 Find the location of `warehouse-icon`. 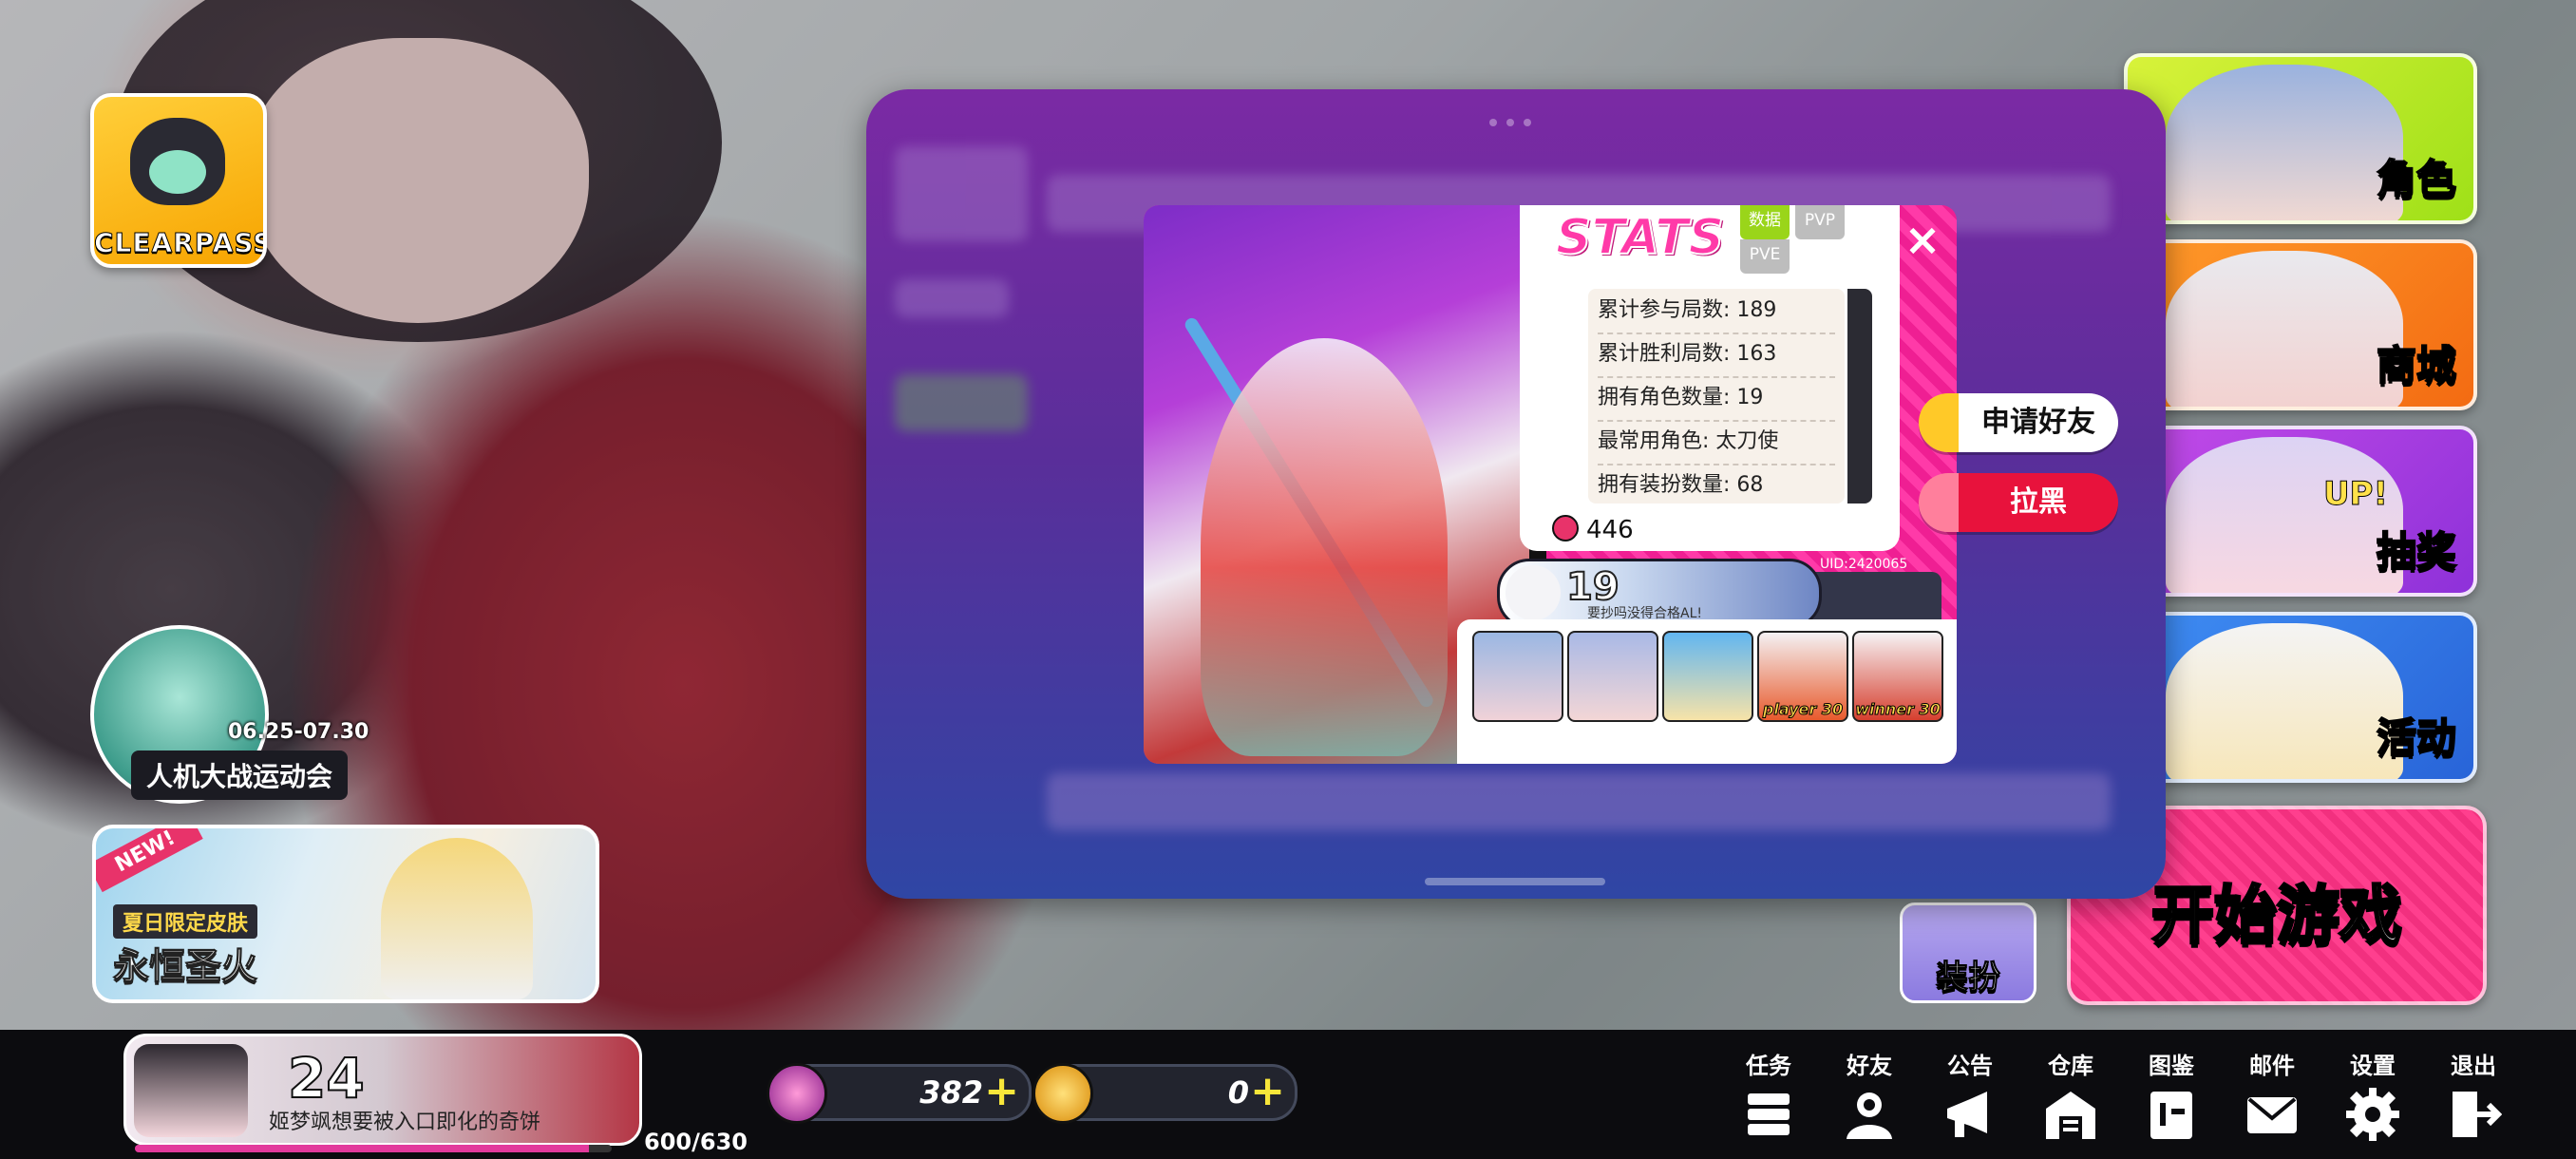

warehouse-icon is located at coordinates (2070, 1115).